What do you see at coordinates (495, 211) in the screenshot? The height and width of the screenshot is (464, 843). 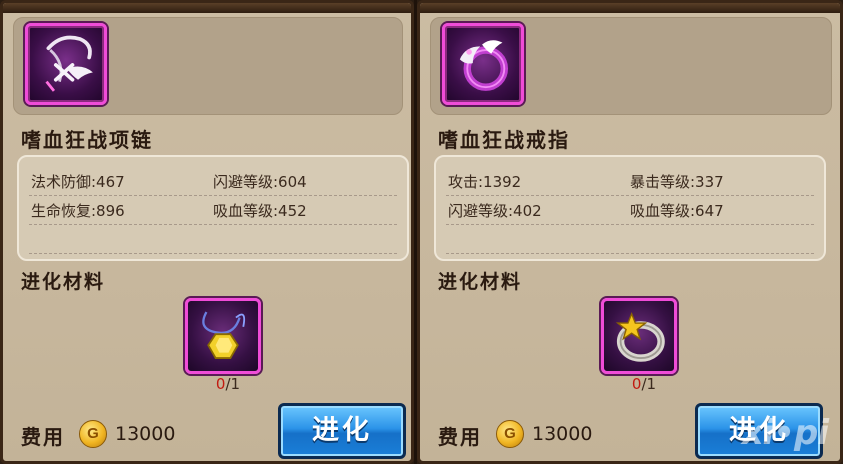 I see `stat-dodge-level: 闪避等级:402` at bounding box center [495, 211].